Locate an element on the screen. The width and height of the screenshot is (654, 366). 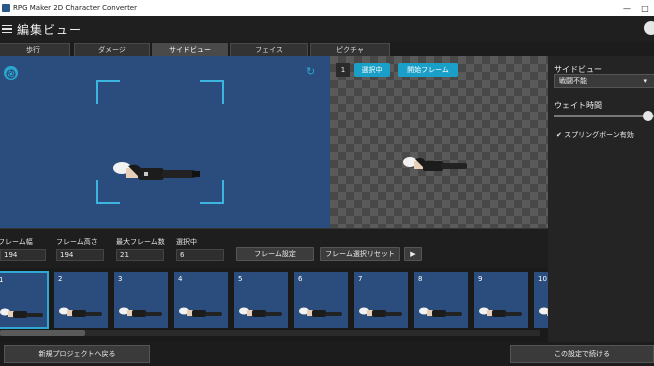
frame-thumbnail: 9 is located at coordinates (501, 300).